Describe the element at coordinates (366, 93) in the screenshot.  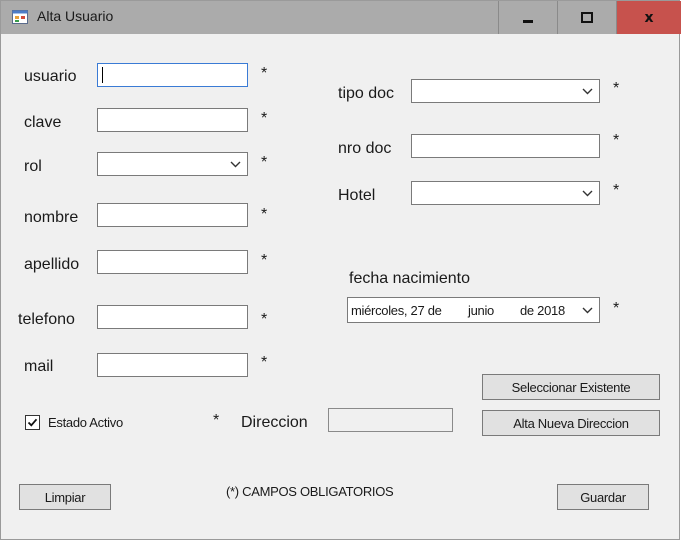
I see `tipo-doc-label: tipo doc` at that location.